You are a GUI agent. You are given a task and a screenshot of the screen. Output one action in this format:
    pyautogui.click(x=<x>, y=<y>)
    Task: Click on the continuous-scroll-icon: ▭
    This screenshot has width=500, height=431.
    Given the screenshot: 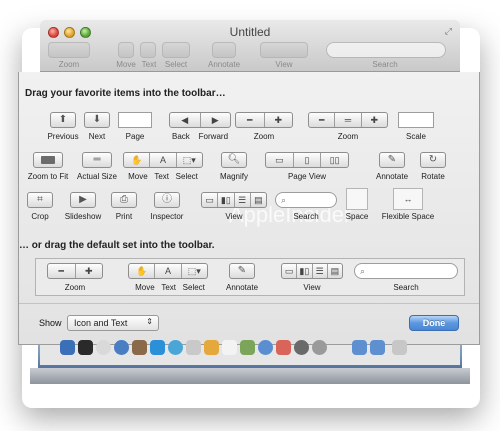 What is the action you would take?
    pyautogui.click(x=280, y=160)
    